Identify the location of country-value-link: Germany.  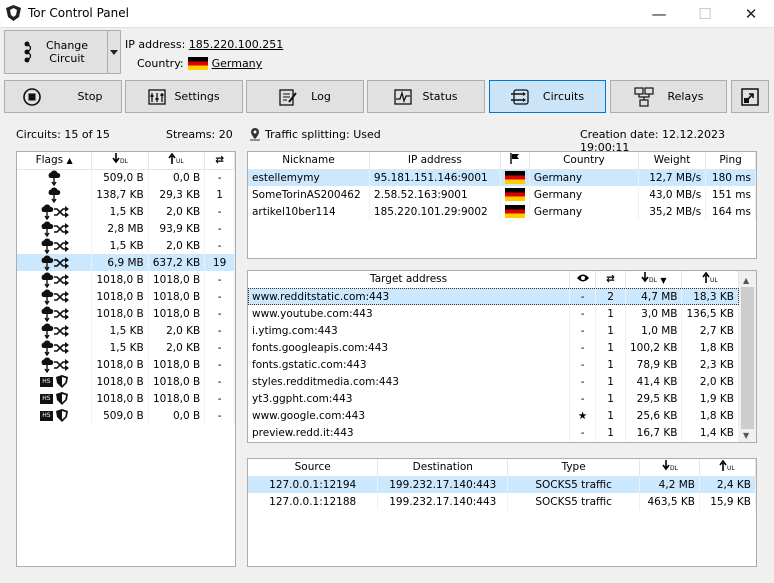
(237, 63).